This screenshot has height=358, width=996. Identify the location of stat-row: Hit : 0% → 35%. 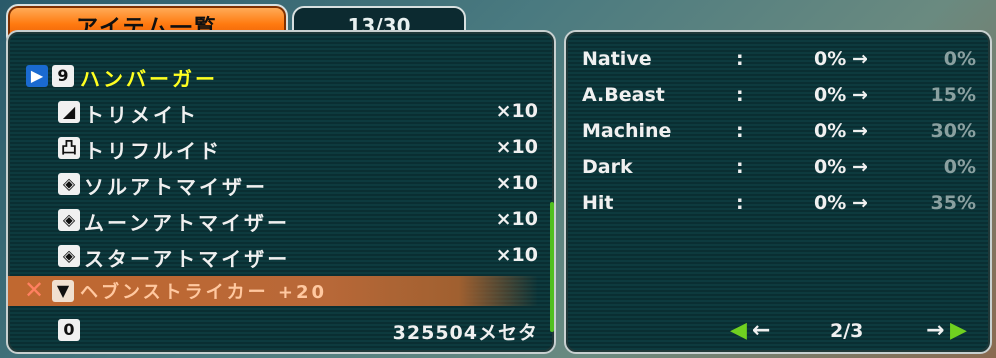
(779, 207).